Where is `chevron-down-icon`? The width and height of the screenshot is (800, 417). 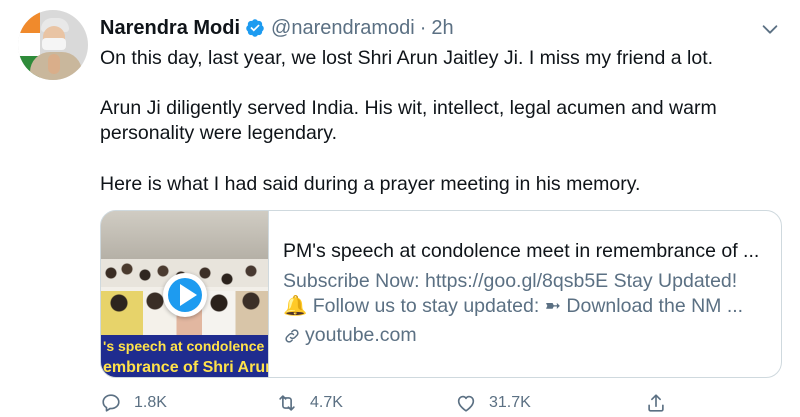
chevron-down-icon is located at coordinates (770, 29).